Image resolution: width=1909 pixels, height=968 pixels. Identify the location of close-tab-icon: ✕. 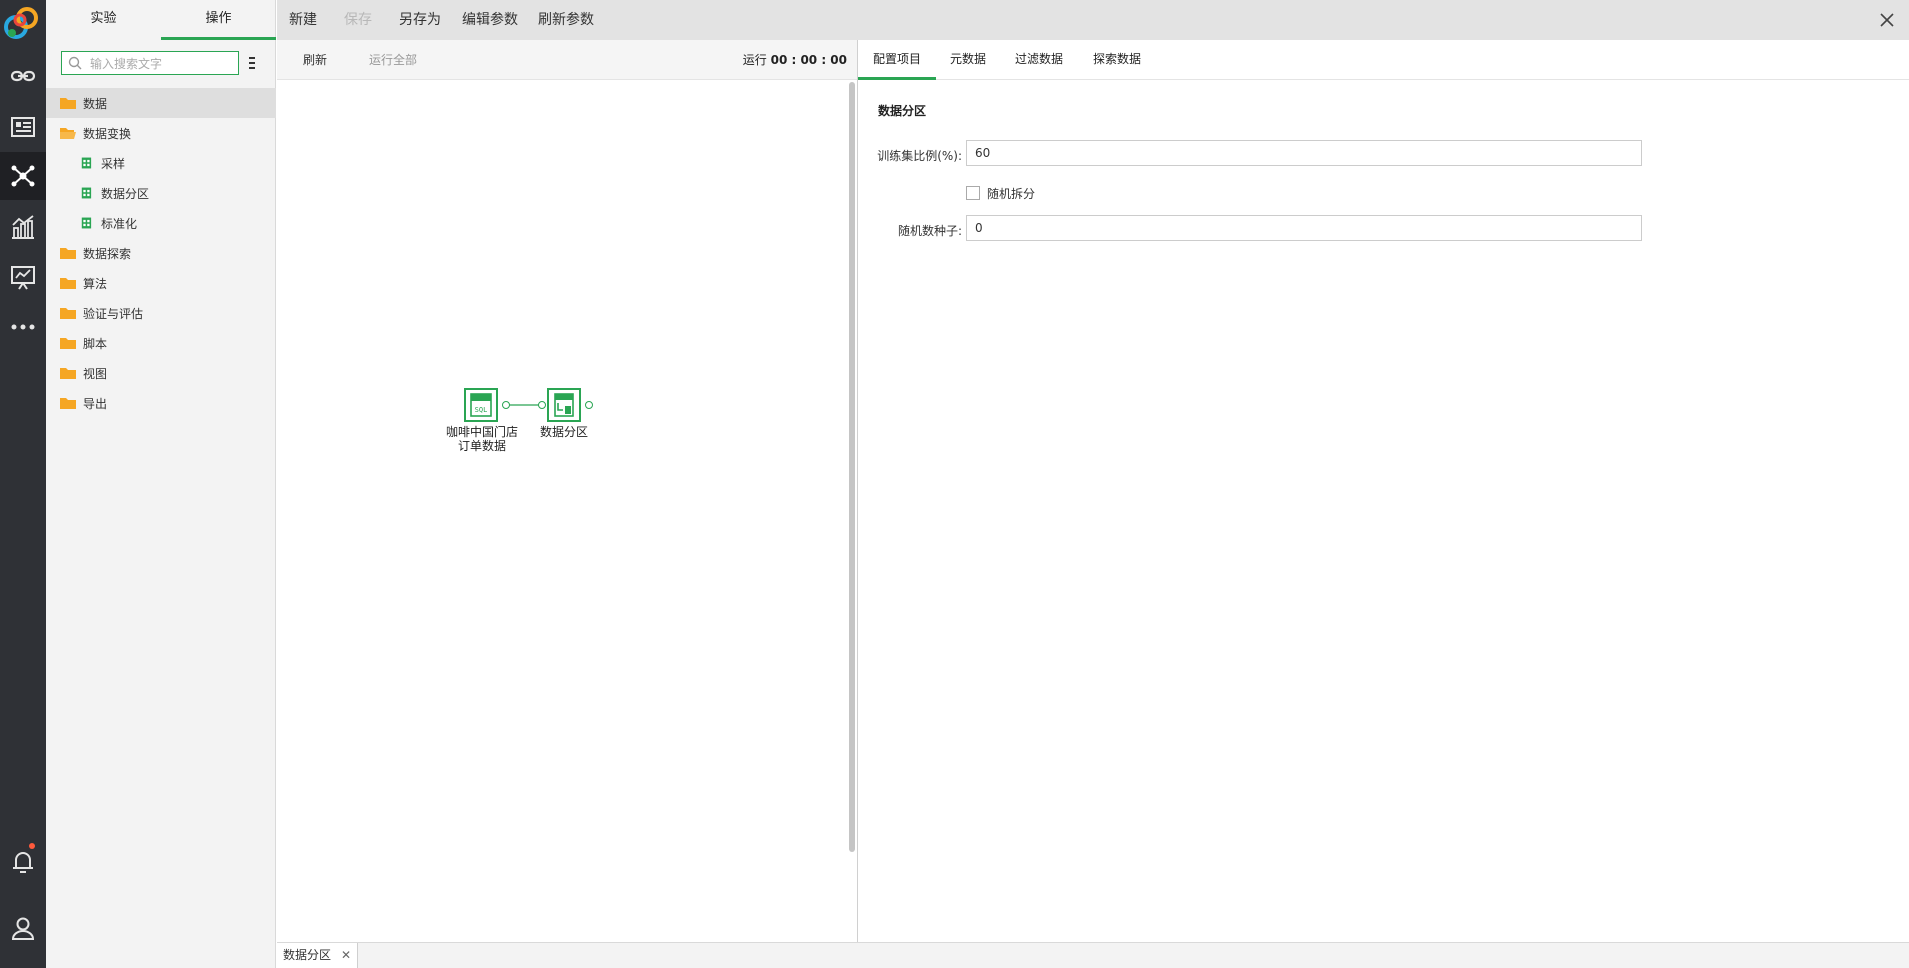
(346, 955).